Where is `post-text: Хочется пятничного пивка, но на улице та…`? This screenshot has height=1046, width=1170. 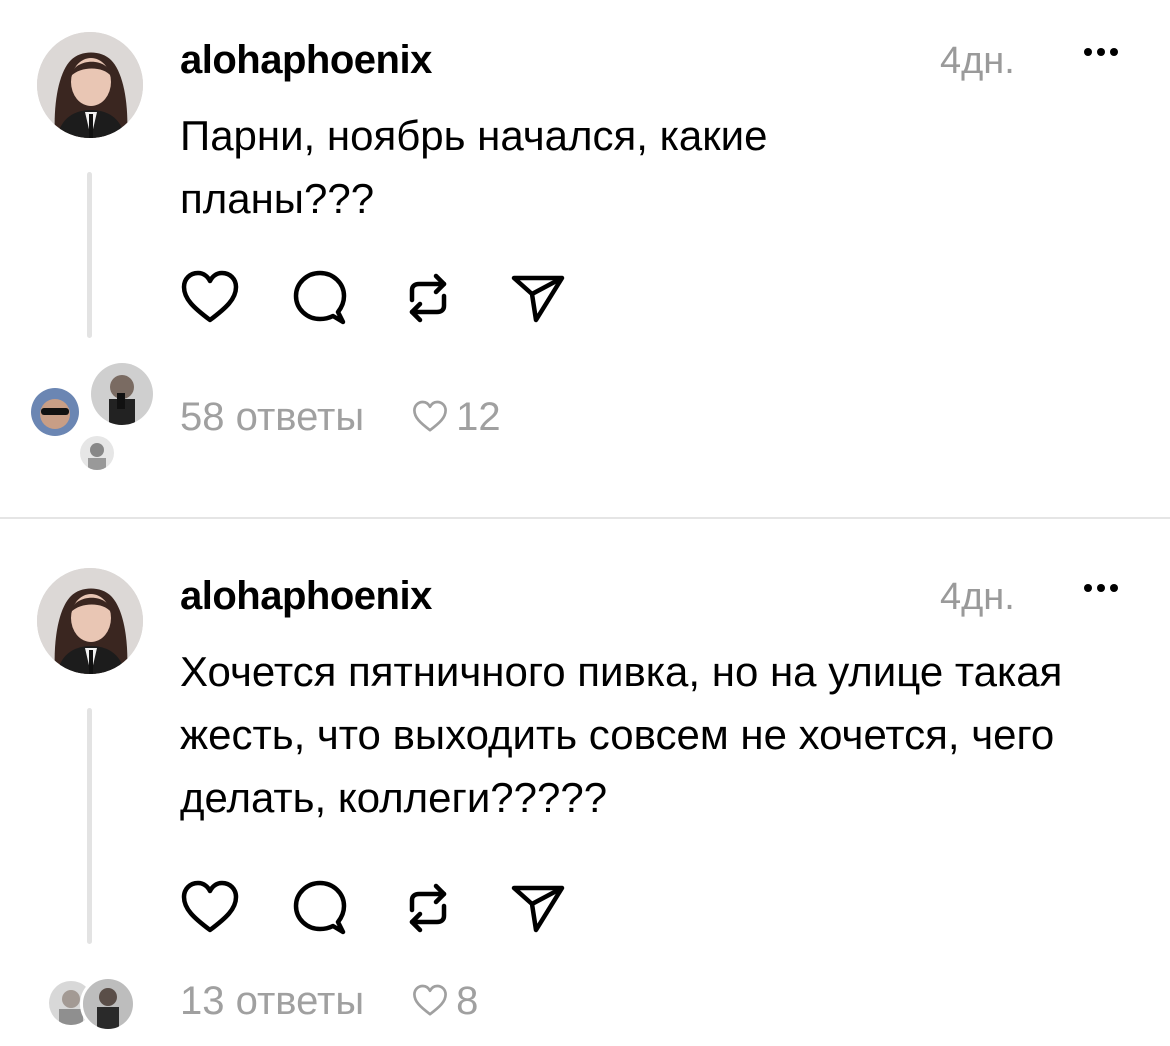 post-text: Хочется пятничного пивка, но на улице та… is located at coordinates (621, 734).